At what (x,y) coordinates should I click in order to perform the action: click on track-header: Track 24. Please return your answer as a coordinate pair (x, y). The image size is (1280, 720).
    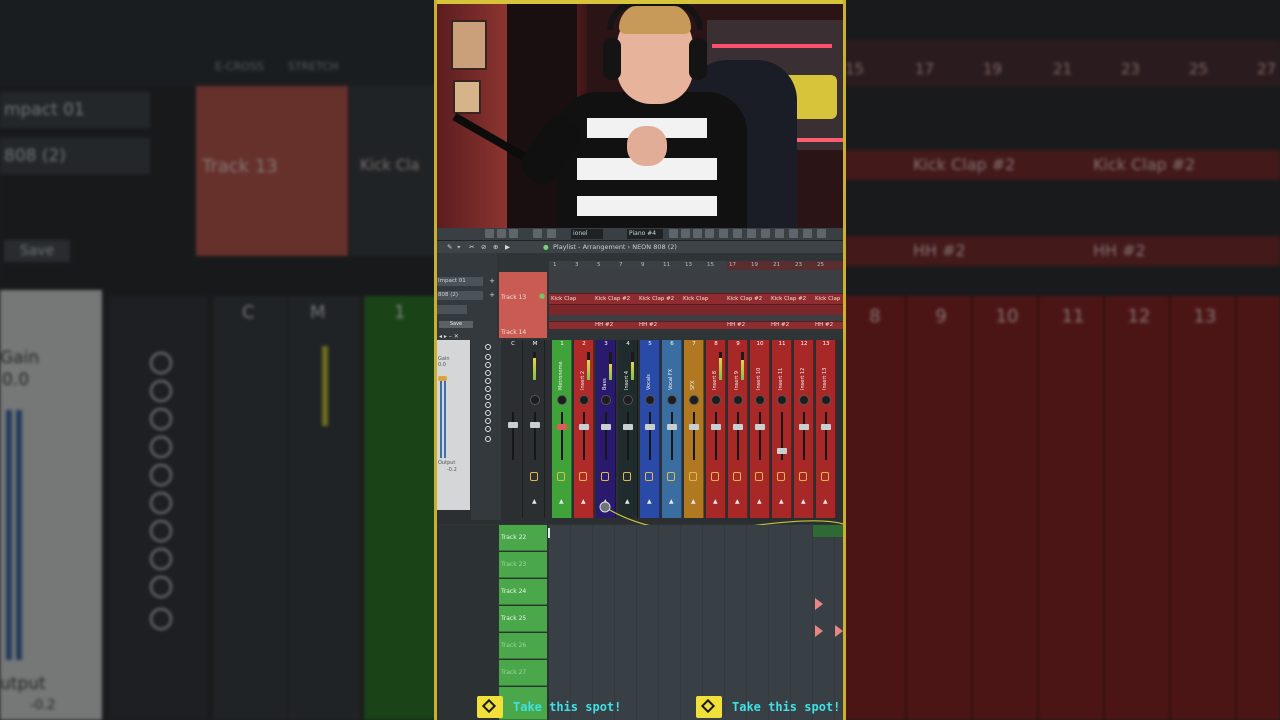
    Looking at the image, I should click on (523, 592).